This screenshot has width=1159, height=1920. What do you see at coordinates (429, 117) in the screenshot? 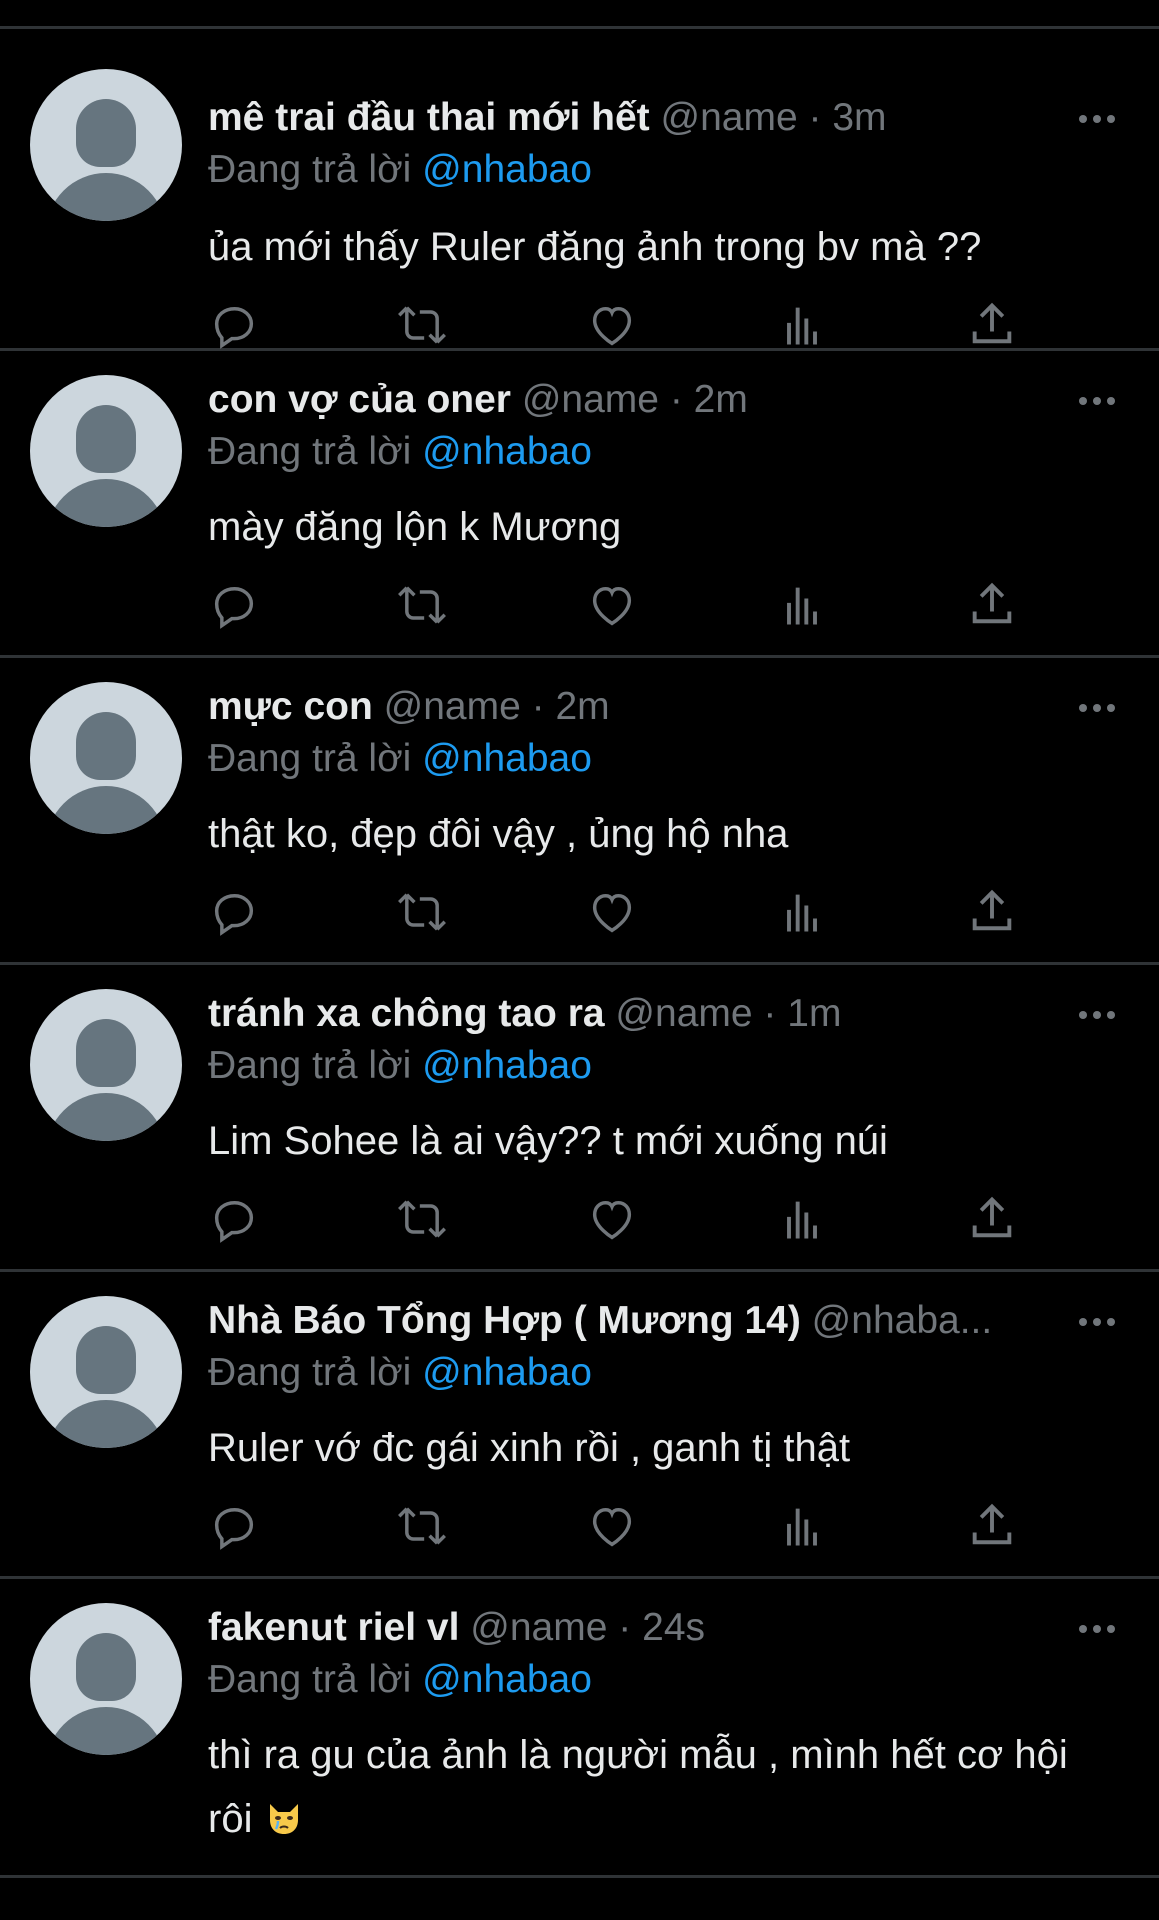
I see `display-name: mê trai đầu thai mới hết` at bounding box center [429, 117].